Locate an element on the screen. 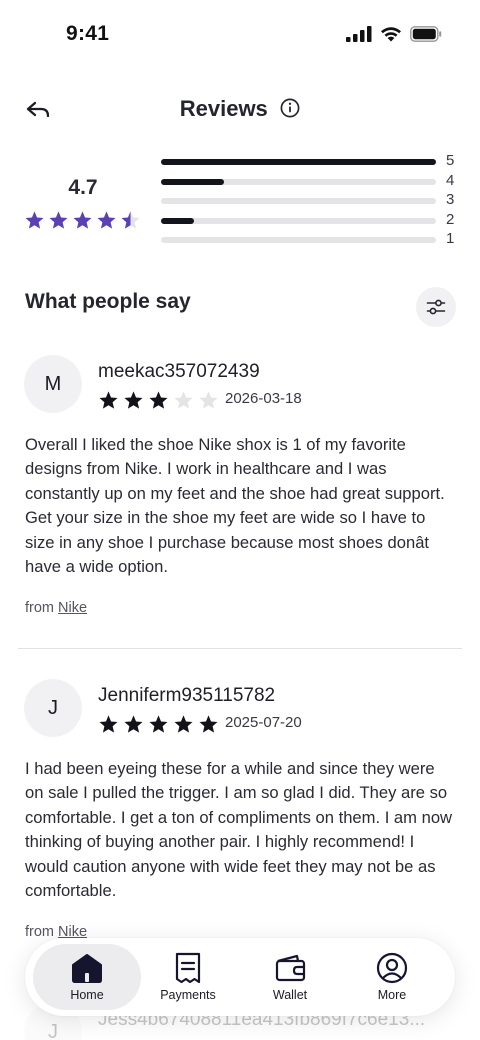 The width and height of the screenshot is (480, 1040). rating-bar-row: 4 is located at coordinates (311, 182).